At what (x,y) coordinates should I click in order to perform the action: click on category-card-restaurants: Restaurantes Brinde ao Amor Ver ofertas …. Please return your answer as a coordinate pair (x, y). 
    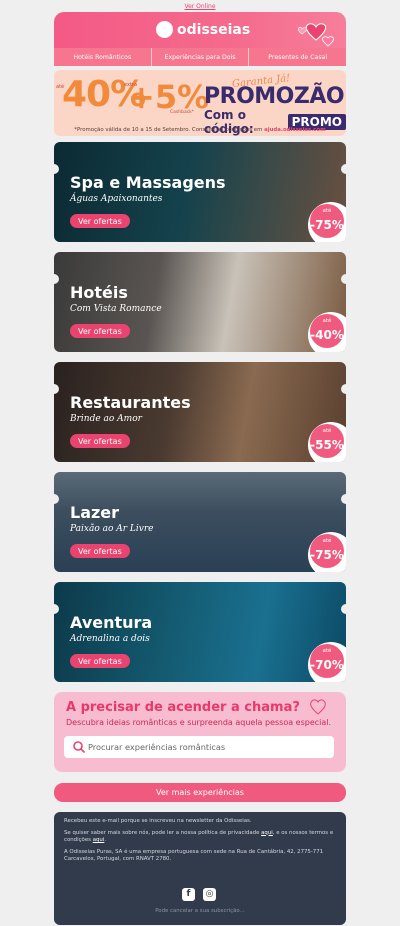
    Looking at the image, I should click on (200, 412).